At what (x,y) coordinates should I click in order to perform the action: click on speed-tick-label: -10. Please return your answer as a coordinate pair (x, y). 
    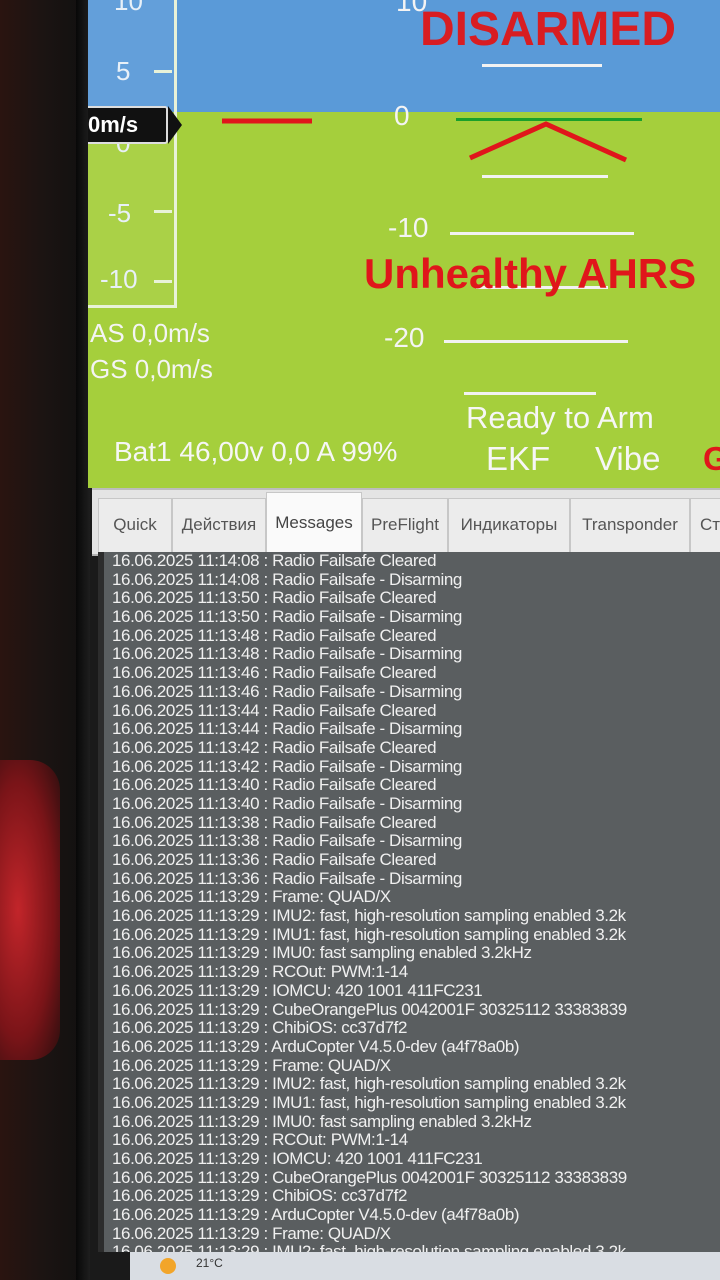
    Looking at the image, I should click on (119, 279).